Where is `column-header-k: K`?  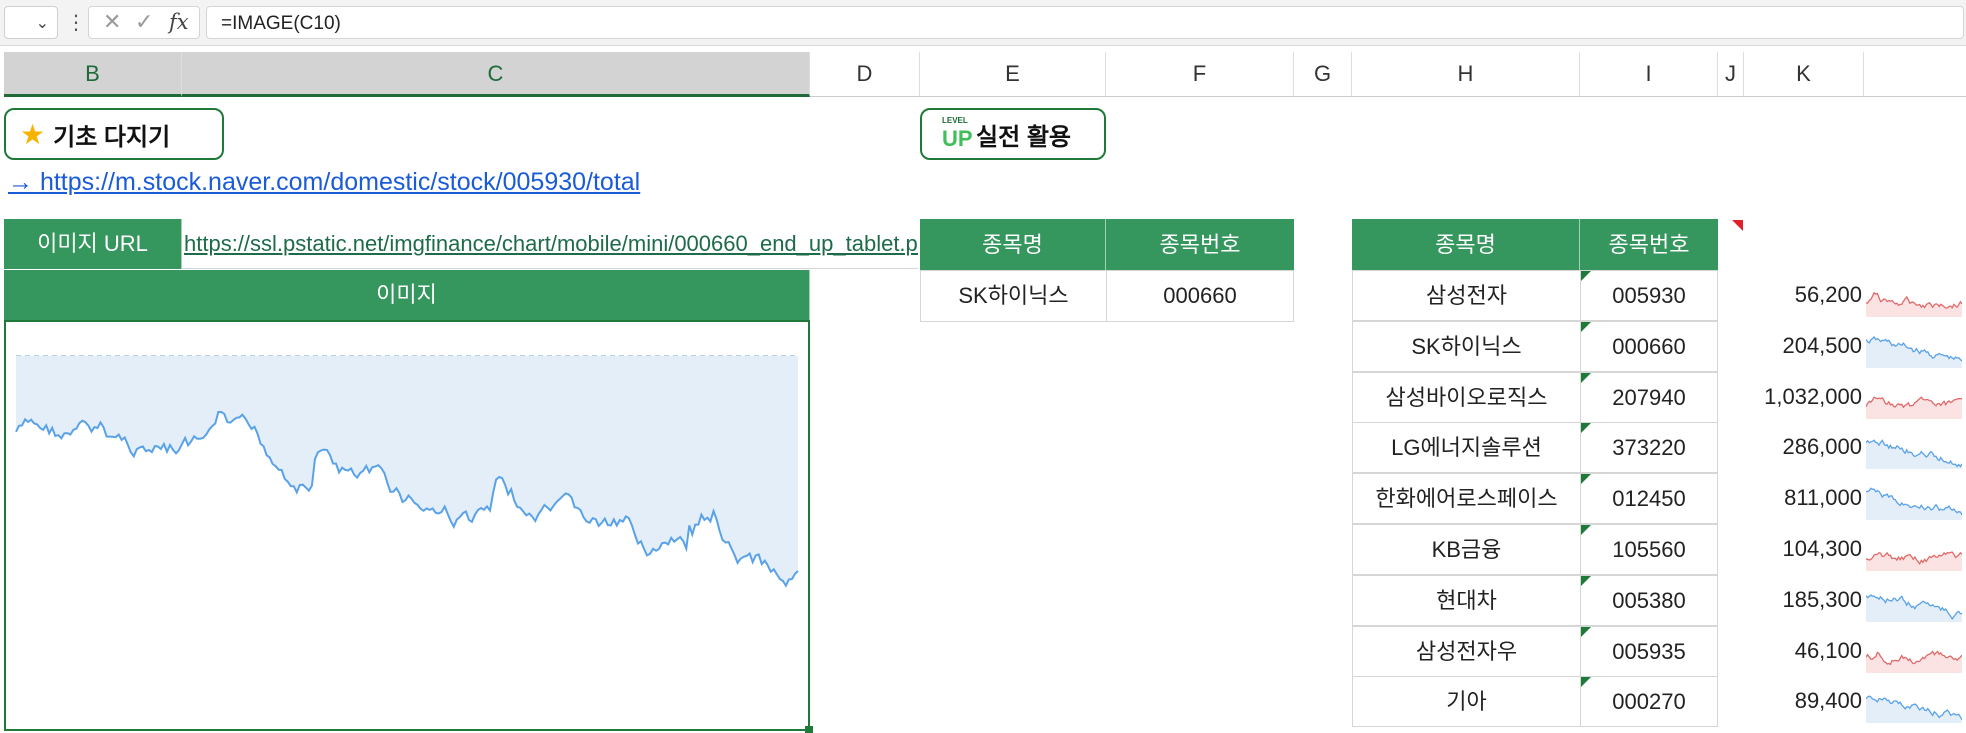 column-header-k: K is located at coordinates (1804, 74).